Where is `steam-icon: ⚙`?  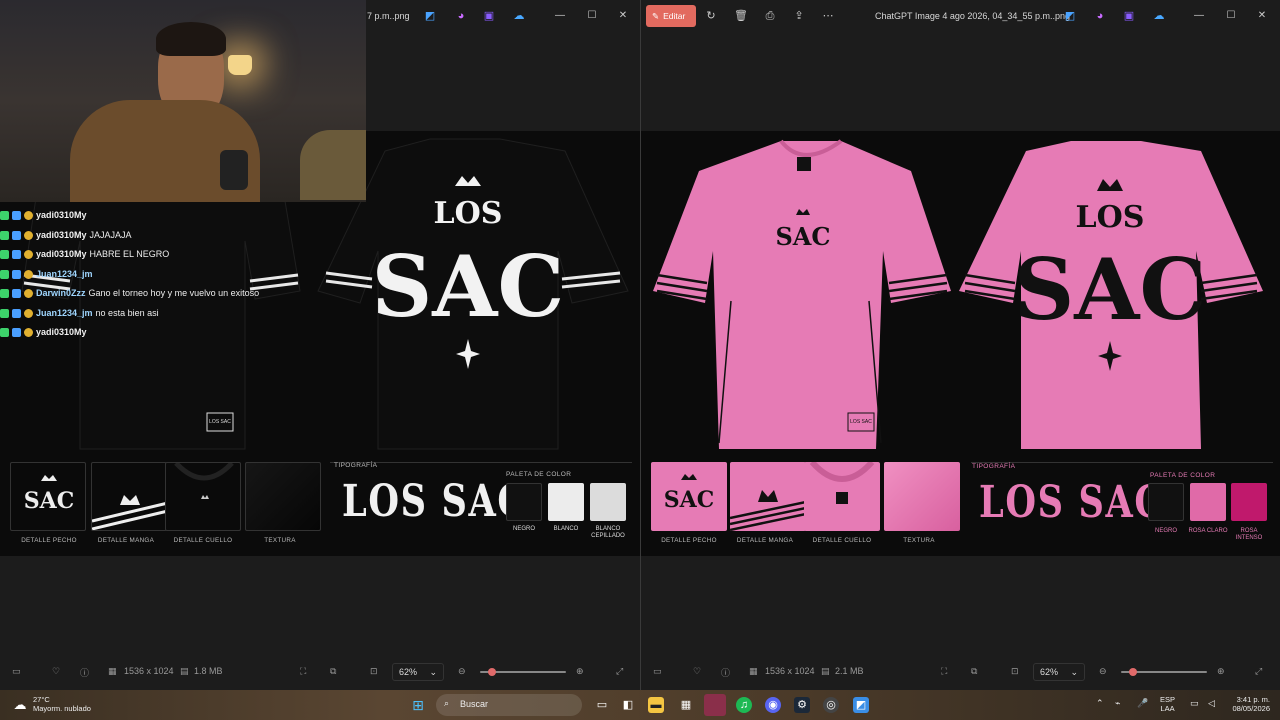 steam-icon: ⚙ is located at coordinates (802, 705).